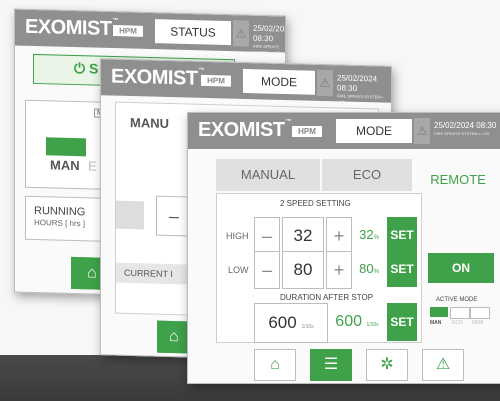 This screenshot has width=500, height=401. What do you see at coordinates (369, 235) in the screenshot?
I see `high-percent-display: 32%` at bounding box center [369, 235].